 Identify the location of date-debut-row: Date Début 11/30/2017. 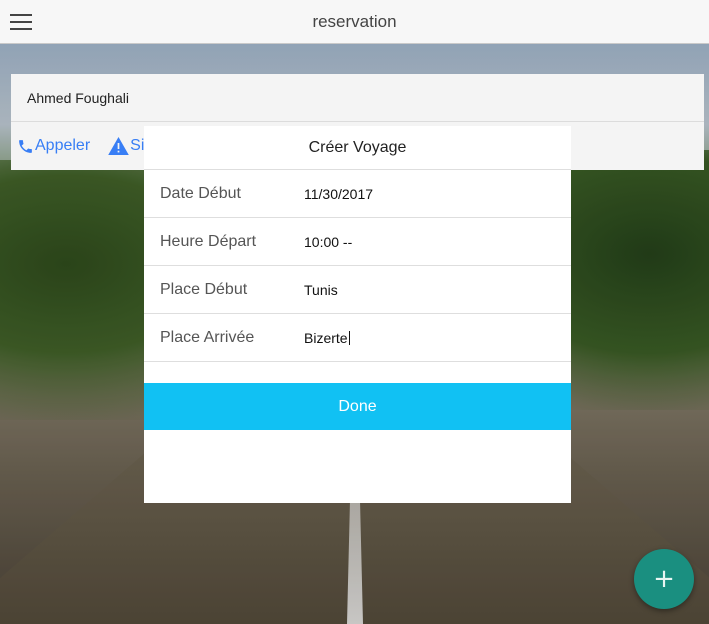
(357, 194).